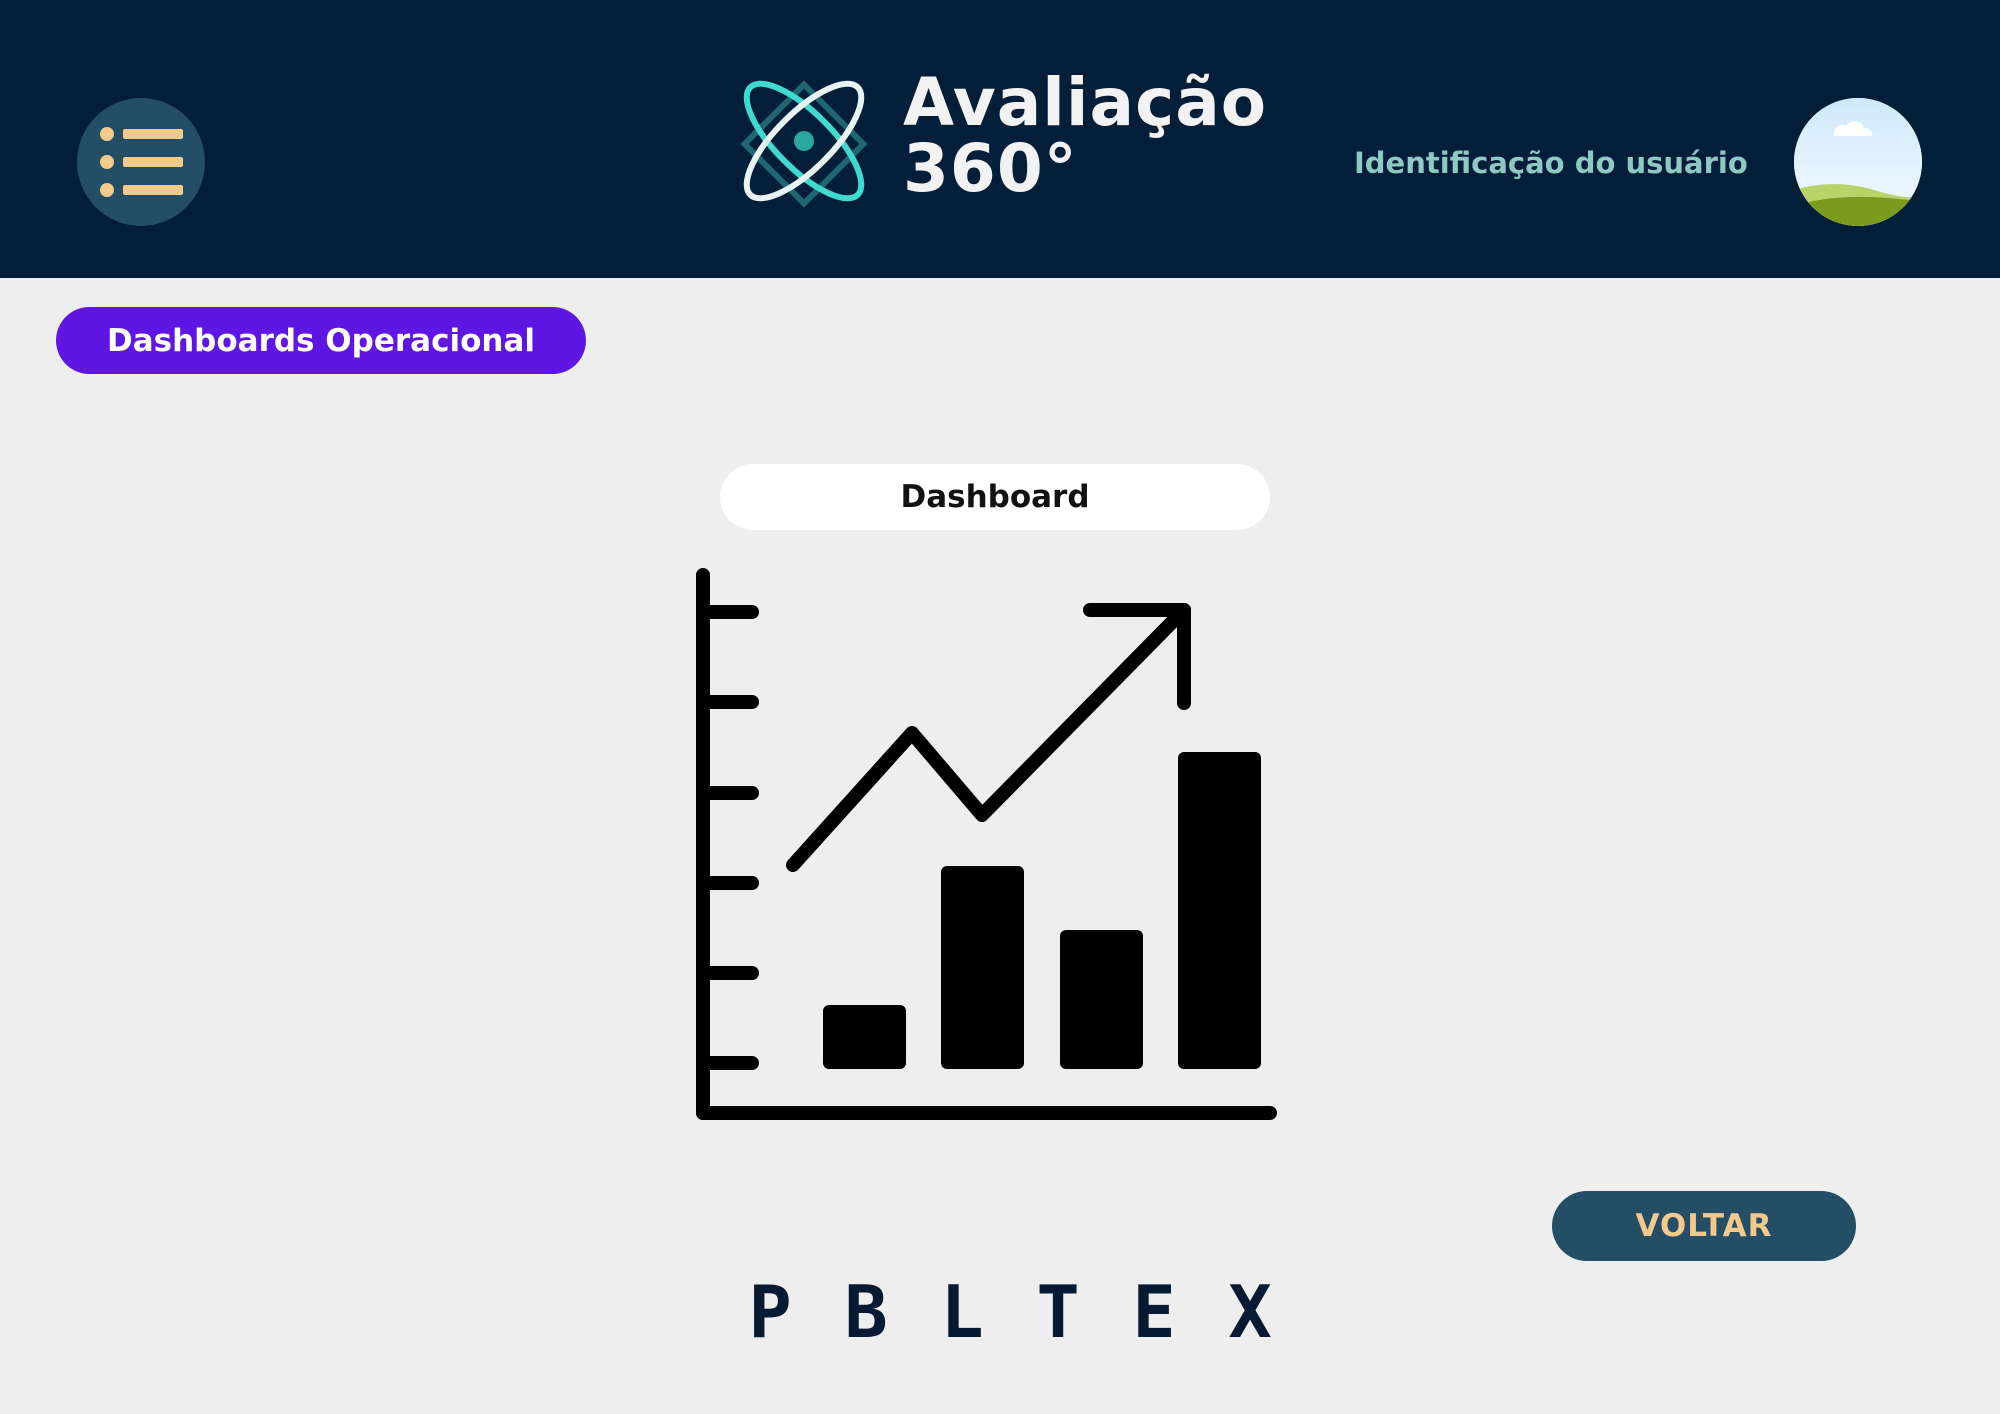 Image resolution: width=2000 pixels, height=1414 pixels. Describe the element at coordinates (1085, 102) in the screenshot. I see `app-title-line1: Avaliação` at that location.